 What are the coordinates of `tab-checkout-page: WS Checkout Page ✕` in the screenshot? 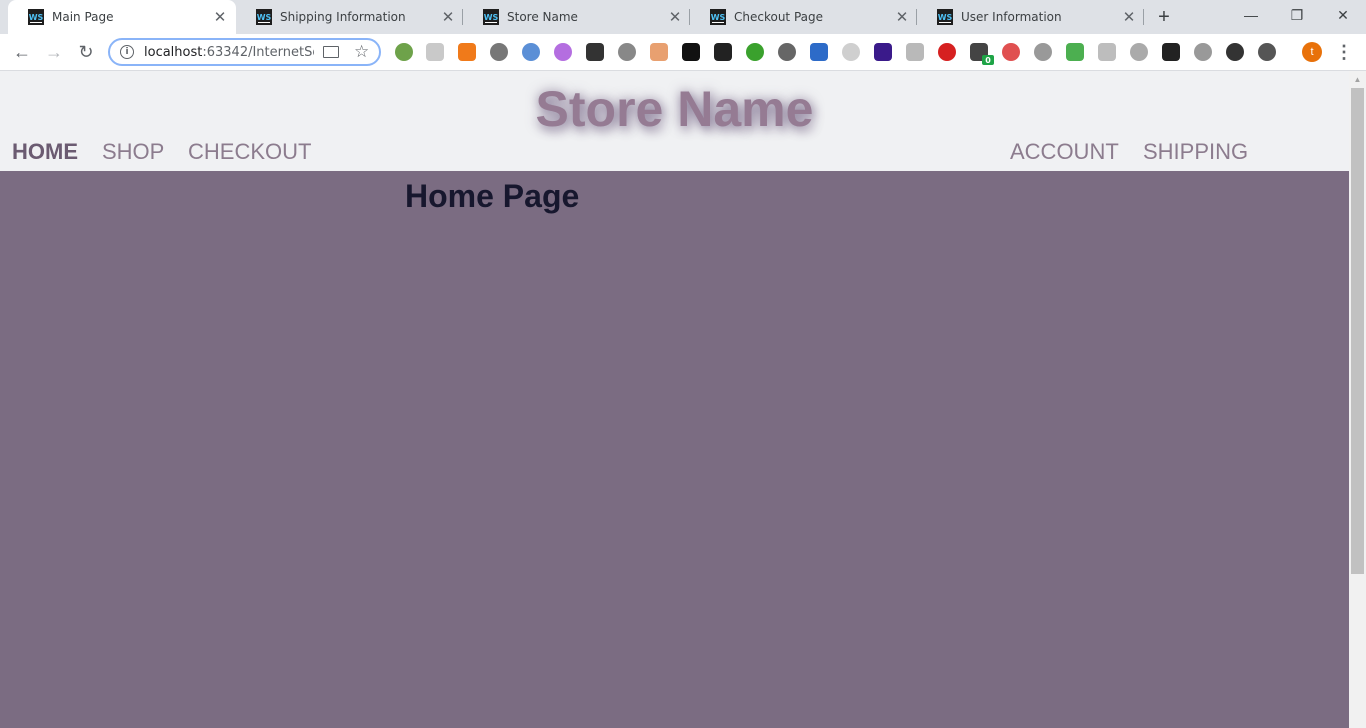 It's located at (804, 17).